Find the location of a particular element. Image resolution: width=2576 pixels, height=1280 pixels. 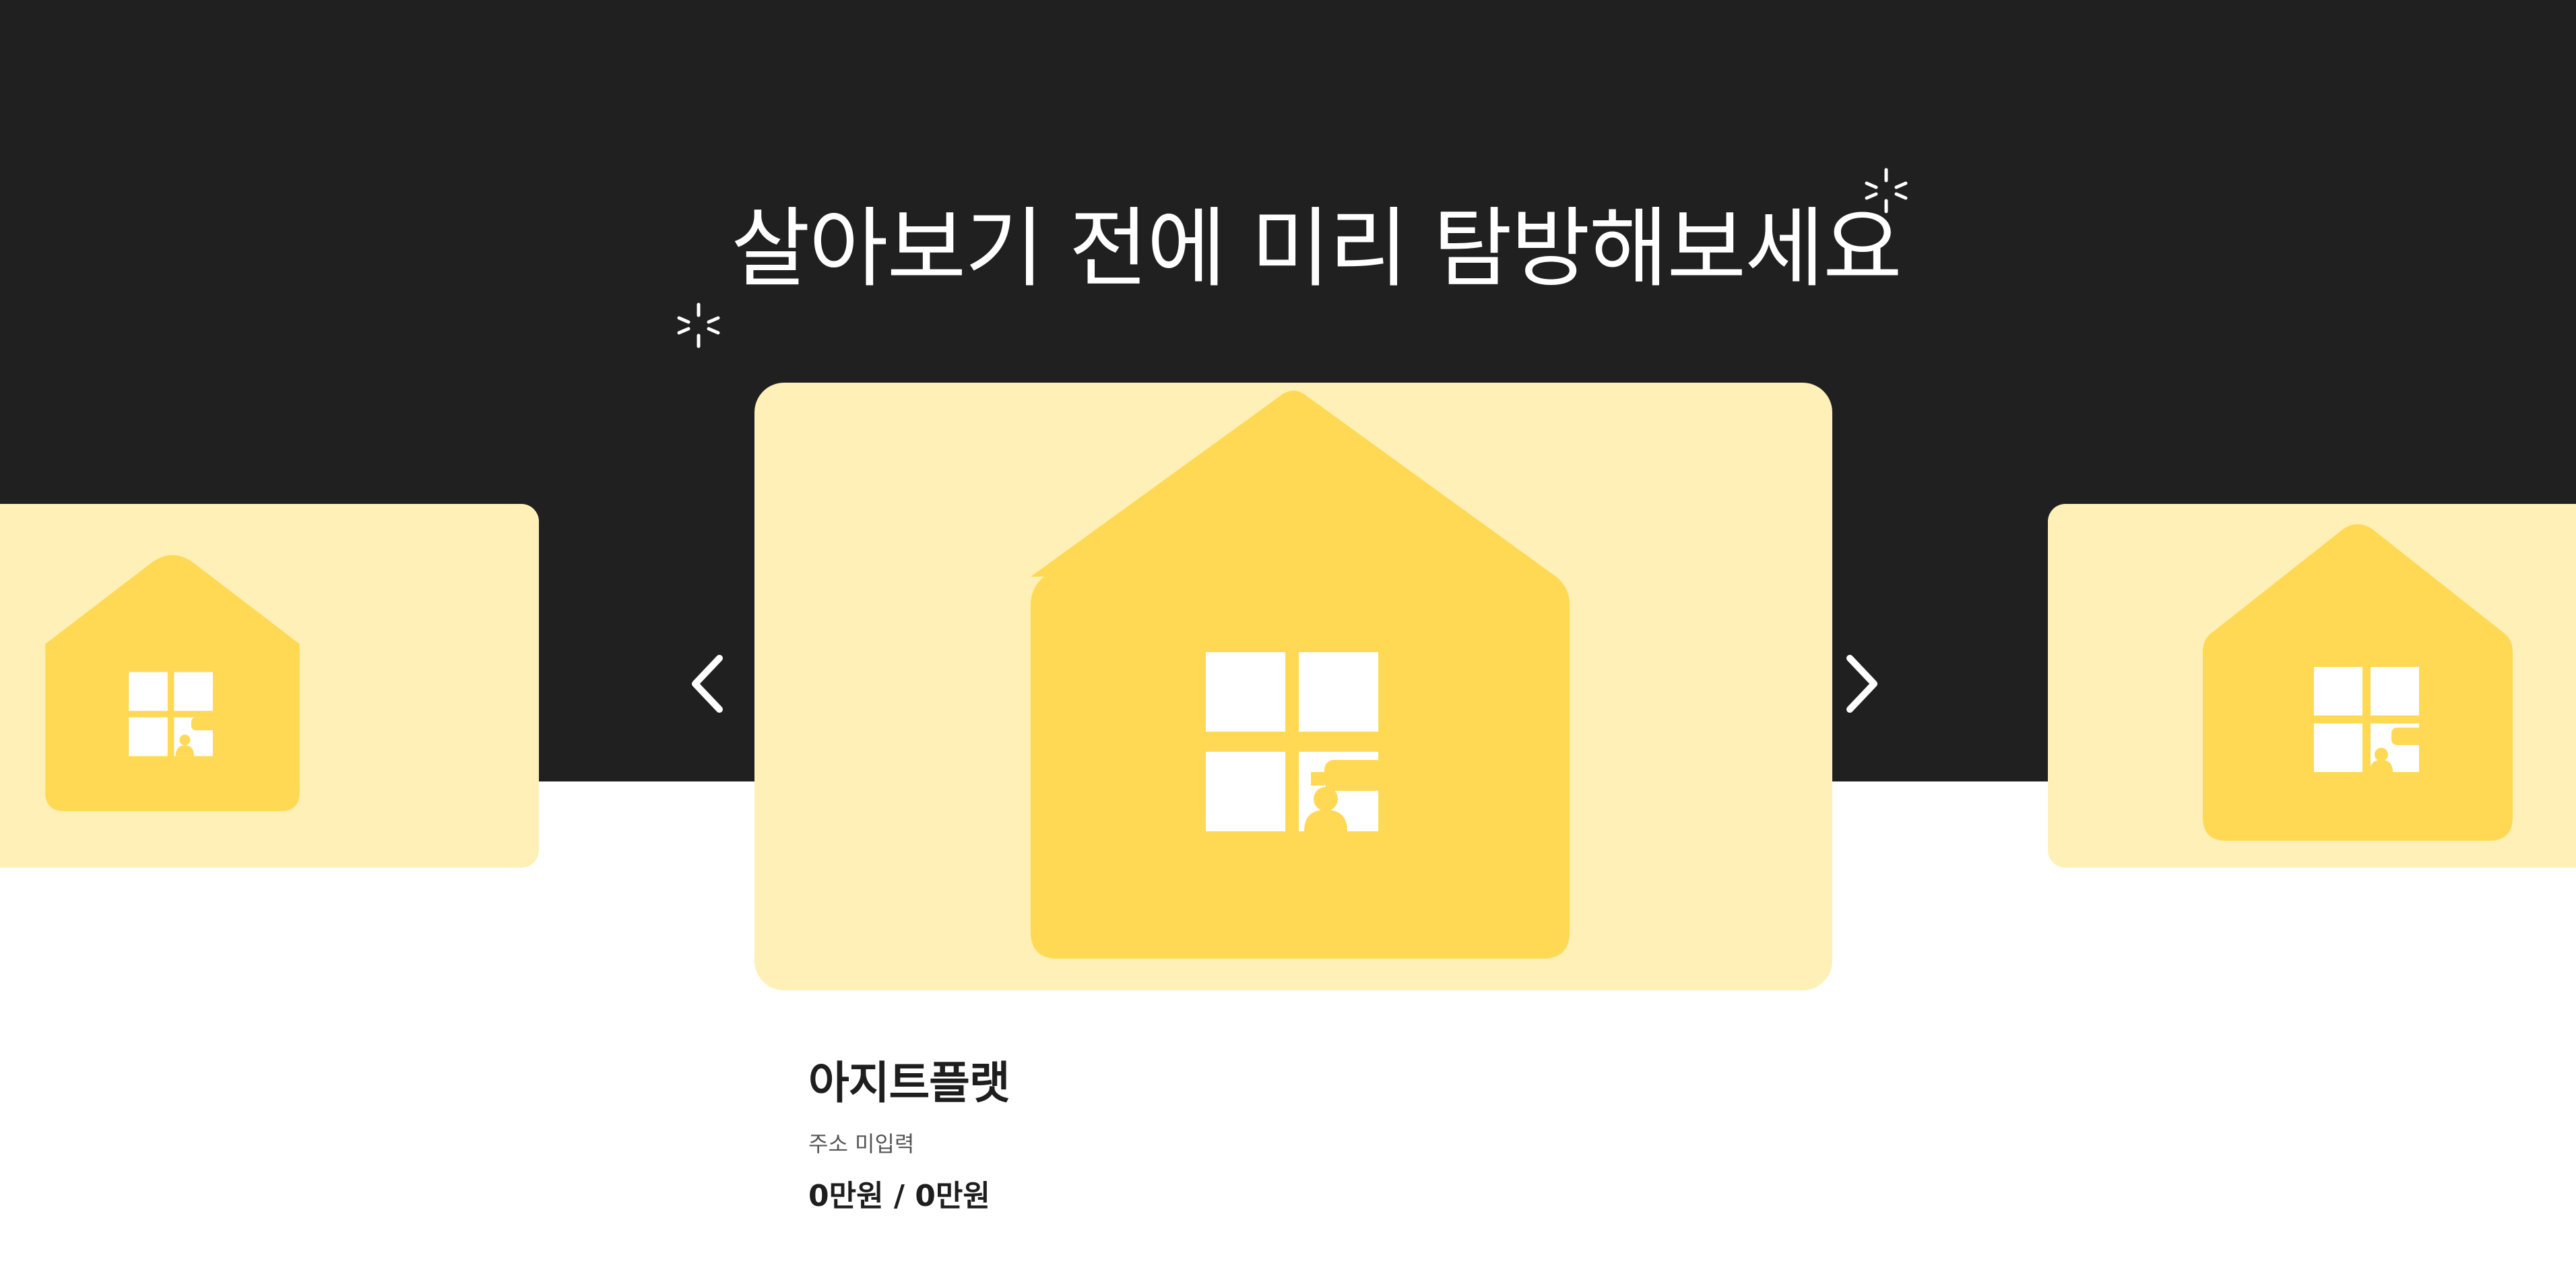

listing-info: 아지트플랫 주소 미입력 0만원 / 0만원 is located at coordinates (1212, 1134).